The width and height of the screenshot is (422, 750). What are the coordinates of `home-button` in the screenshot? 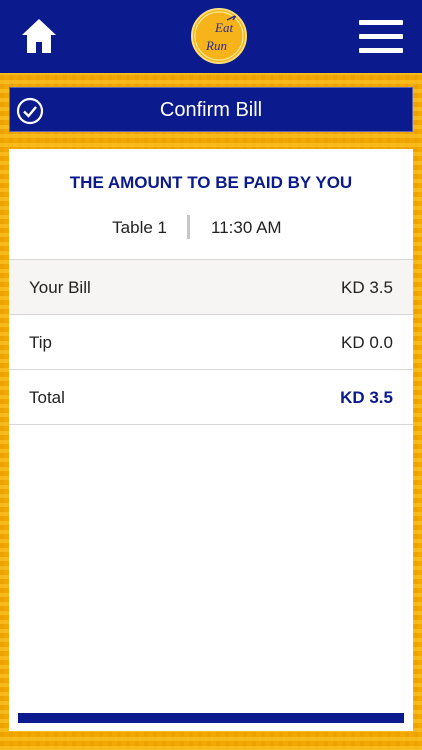 It's located at (39, 36).